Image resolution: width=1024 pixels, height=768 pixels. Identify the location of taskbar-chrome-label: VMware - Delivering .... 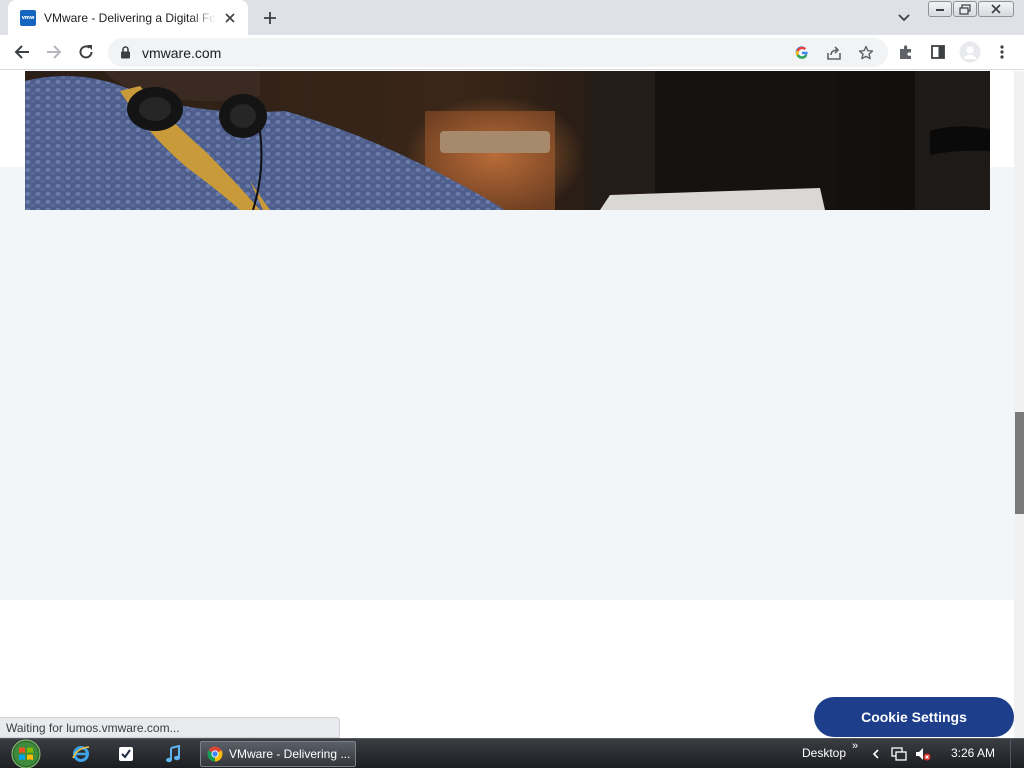
(290, 754).